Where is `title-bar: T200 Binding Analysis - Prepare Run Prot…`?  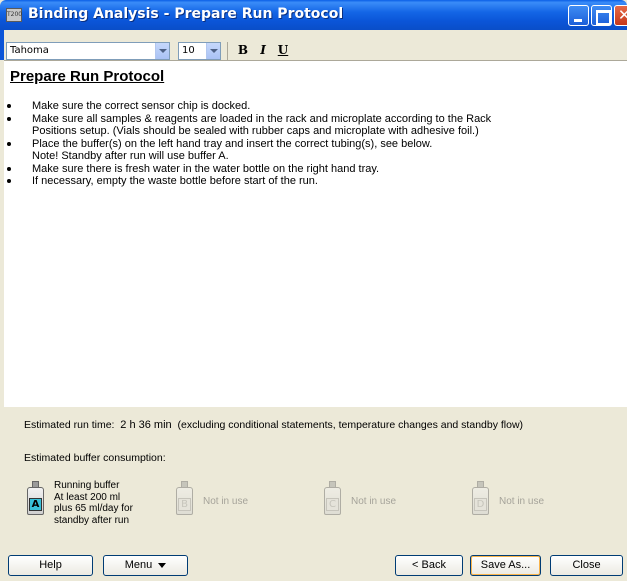
title-bar: T200 Binding Analysis - Prepare Run Prot… is located at coordinates (313, 15).